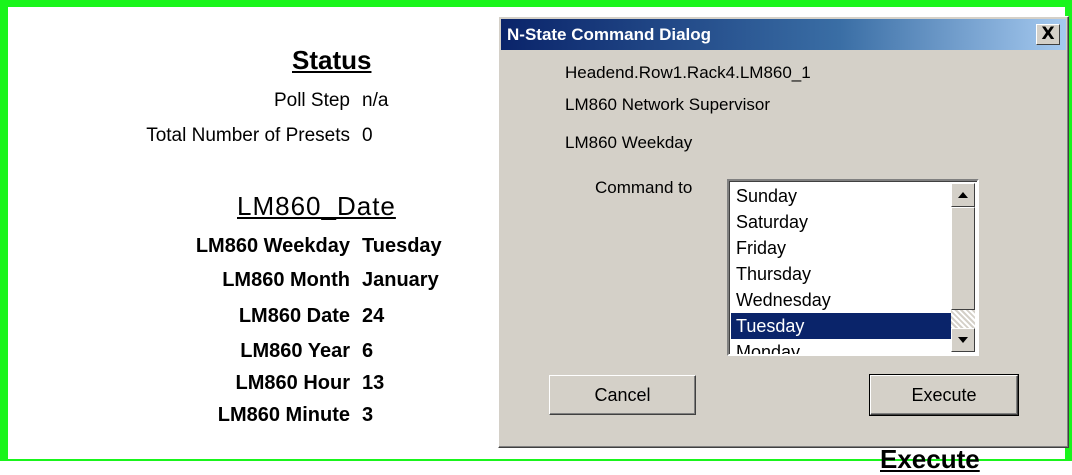 The image size is (1072, 475). I want to click on date-row: LM860 Date 24, so click(312, 316).